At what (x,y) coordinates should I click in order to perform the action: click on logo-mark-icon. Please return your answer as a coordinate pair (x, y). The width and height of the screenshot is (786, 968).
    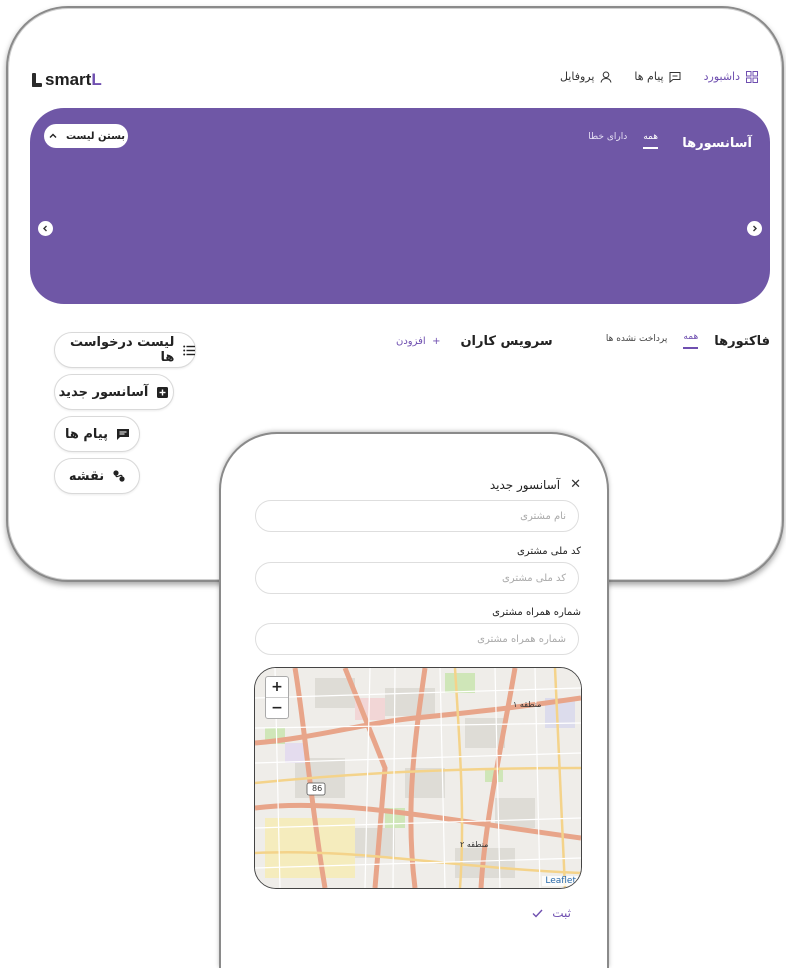
    Looking at the image, I should click on (37, 80).